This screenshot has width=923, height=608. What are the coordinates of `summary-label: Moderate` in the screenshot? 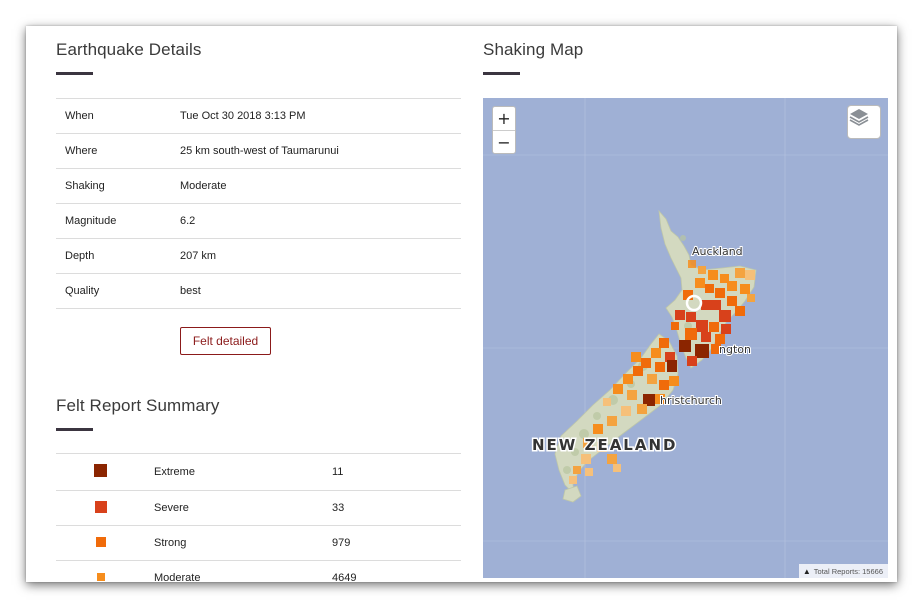 It's located at (243, 571).